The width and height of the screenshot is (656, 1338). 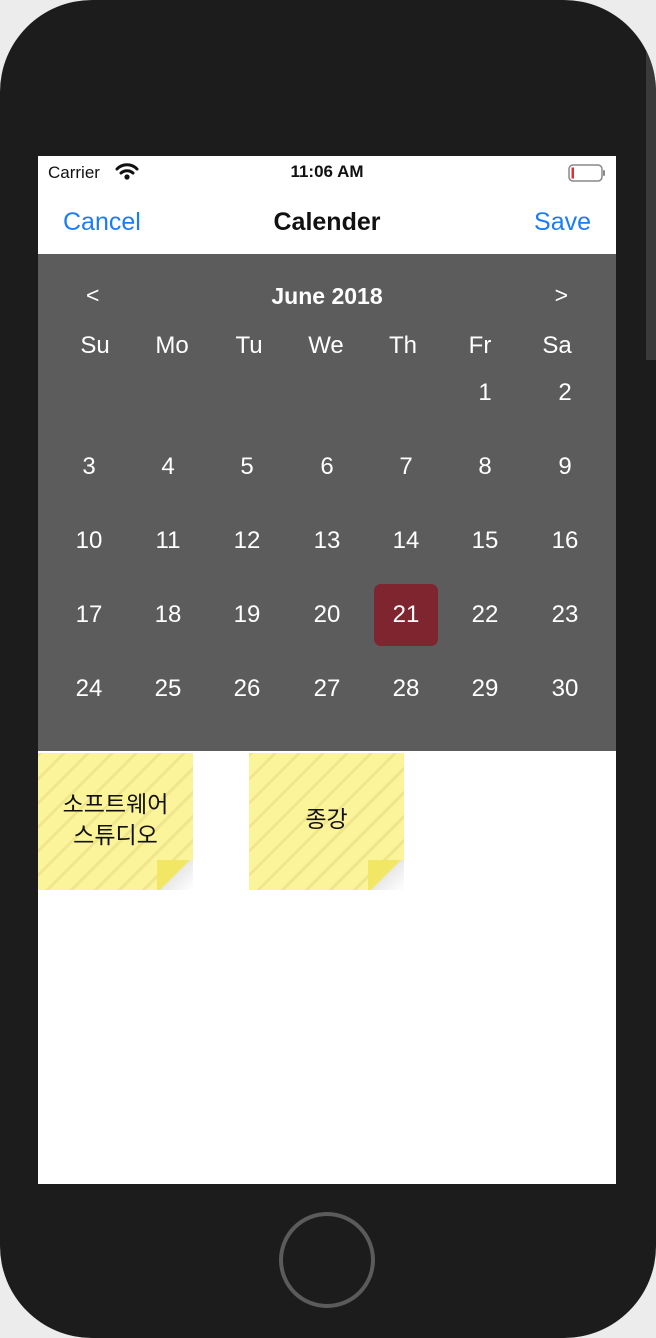 What do you see at coordinates (406, 467) in the screenshot?
I see `day-cell: 7` at bounding box center [406, 467].